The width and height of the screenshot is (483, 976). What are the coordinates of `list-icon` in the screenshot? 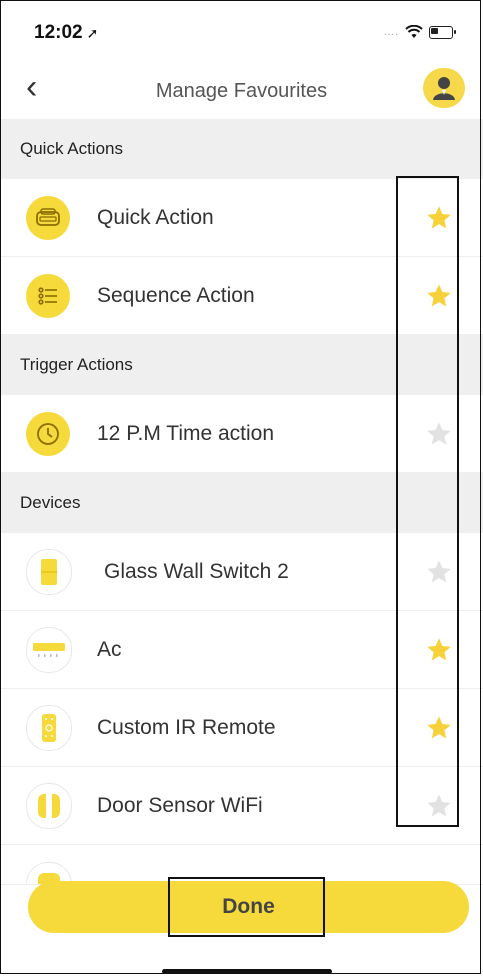 It's located at (48, 295).